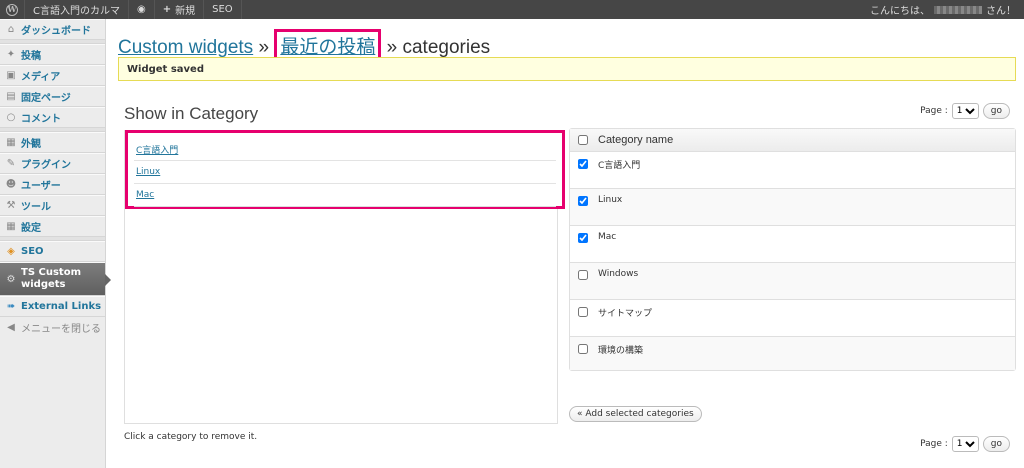  What do you see at coordinates (148, 172) in the screenshot?
I see `selected-category-link: Linux` at bounding box center [148, 172].